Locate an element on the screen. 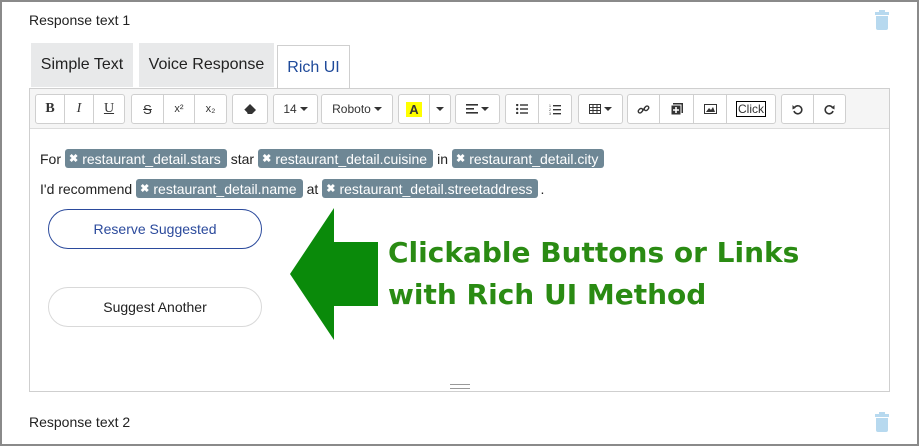 This screenshot has width=919, height=446. variable-chip: ✖ restaurant_detail.stars is located at coordinates (146, 158).